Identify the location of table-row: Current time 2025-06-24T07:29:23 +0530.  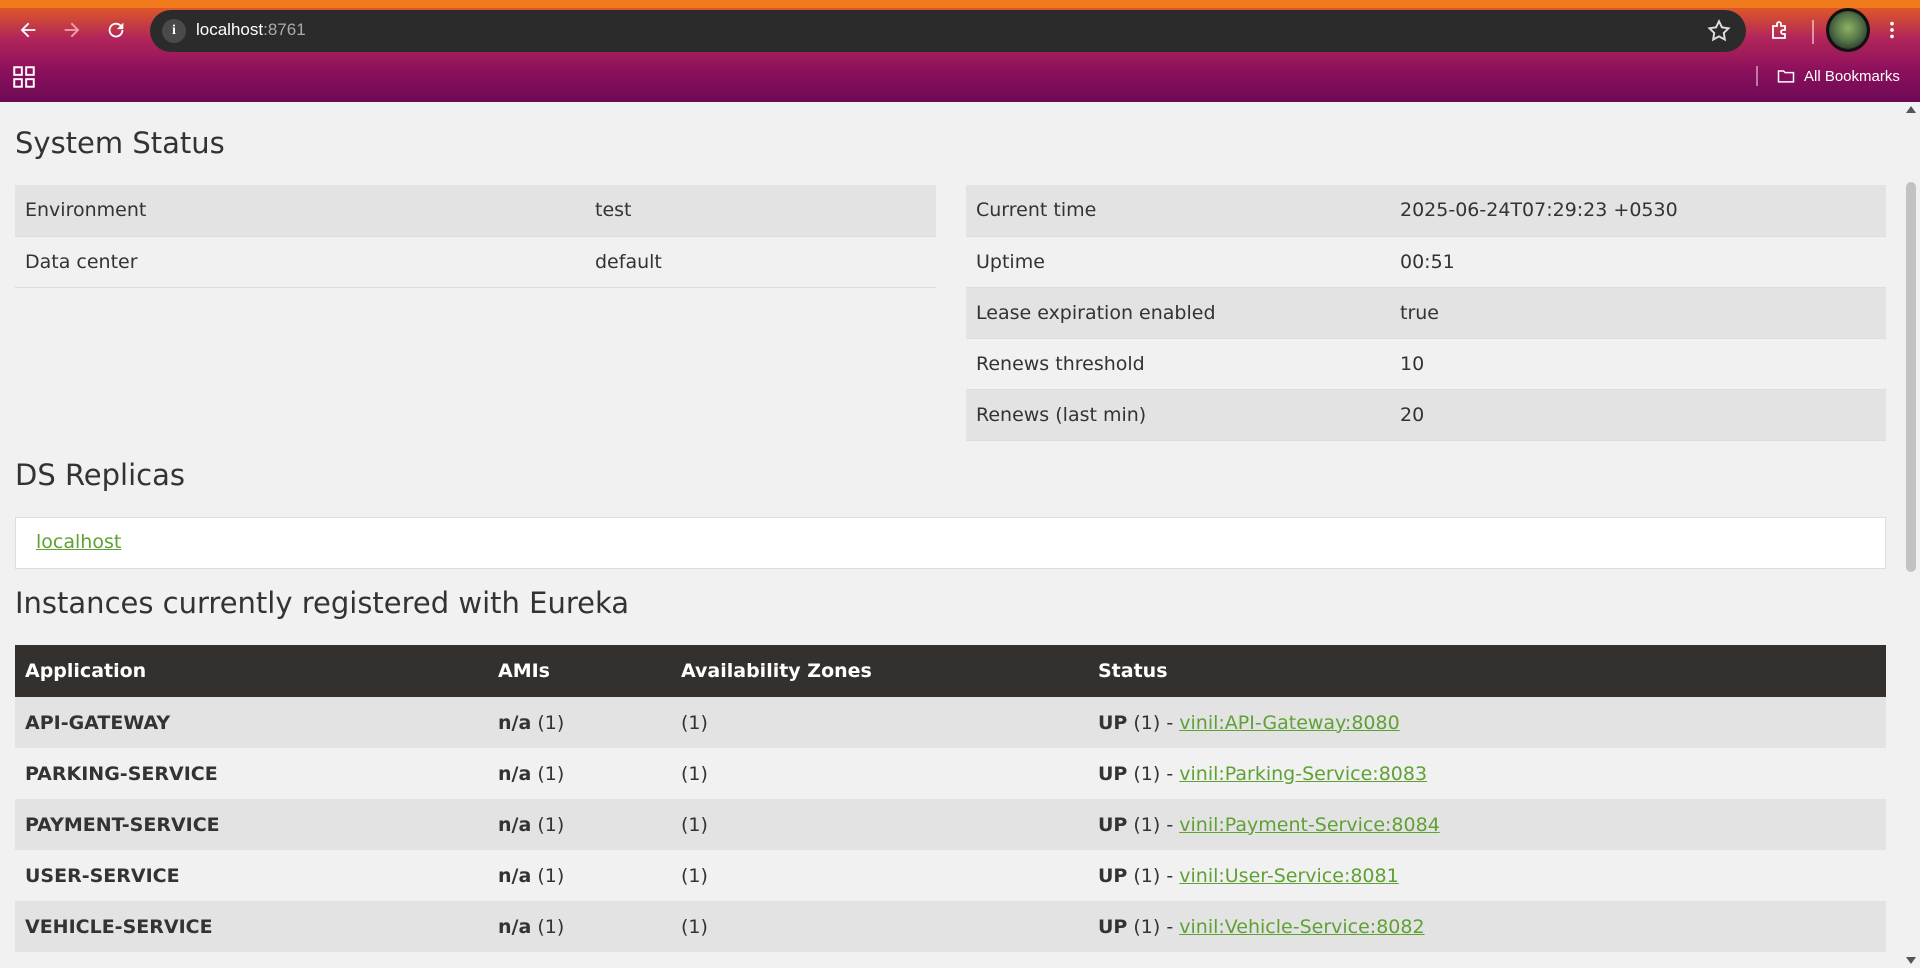
(1426, 211).